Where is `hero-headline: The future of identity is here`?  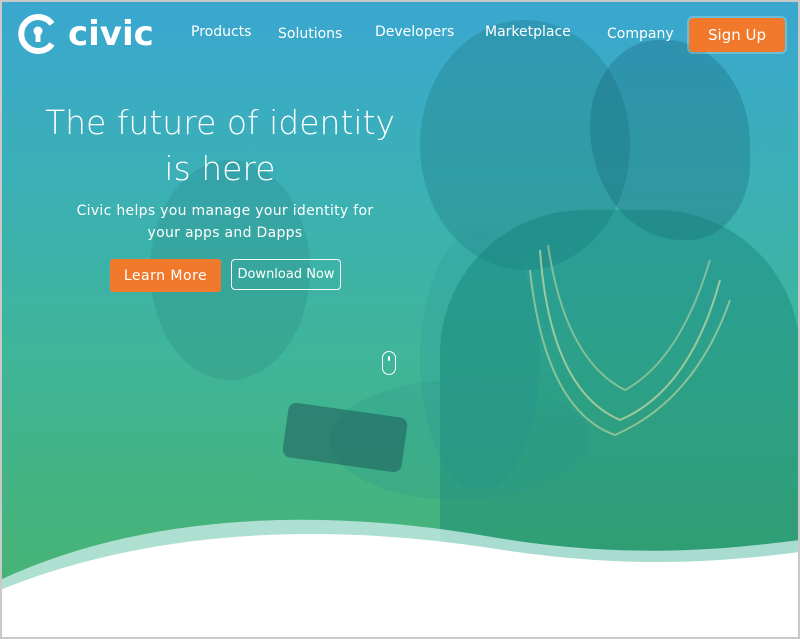
hero-headline: The future of identity is here is located at coordinates (220, 146).